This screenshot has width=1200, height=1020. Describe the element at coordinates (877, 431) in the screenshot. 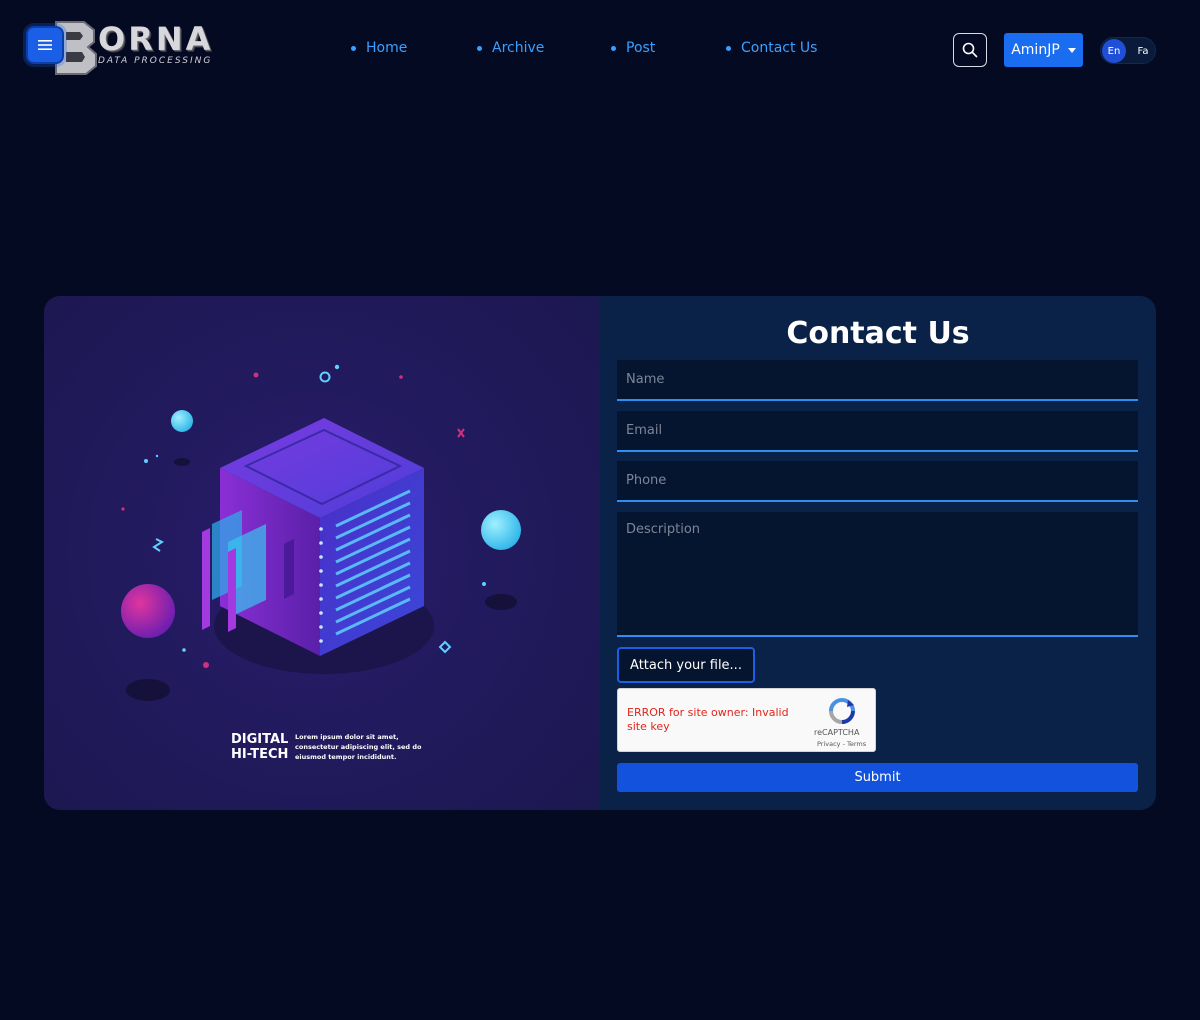

I see `email-field` at that location.